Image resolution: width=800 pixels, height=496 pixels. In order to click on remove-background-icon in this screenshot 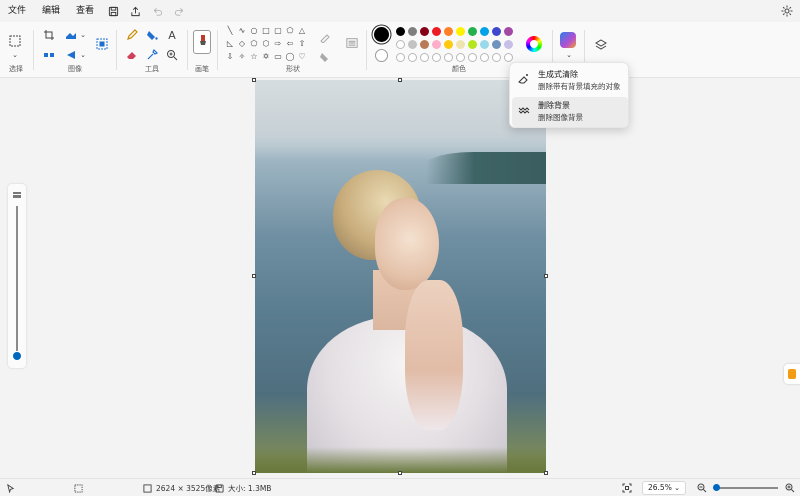, I will do `click(524, 110)`.